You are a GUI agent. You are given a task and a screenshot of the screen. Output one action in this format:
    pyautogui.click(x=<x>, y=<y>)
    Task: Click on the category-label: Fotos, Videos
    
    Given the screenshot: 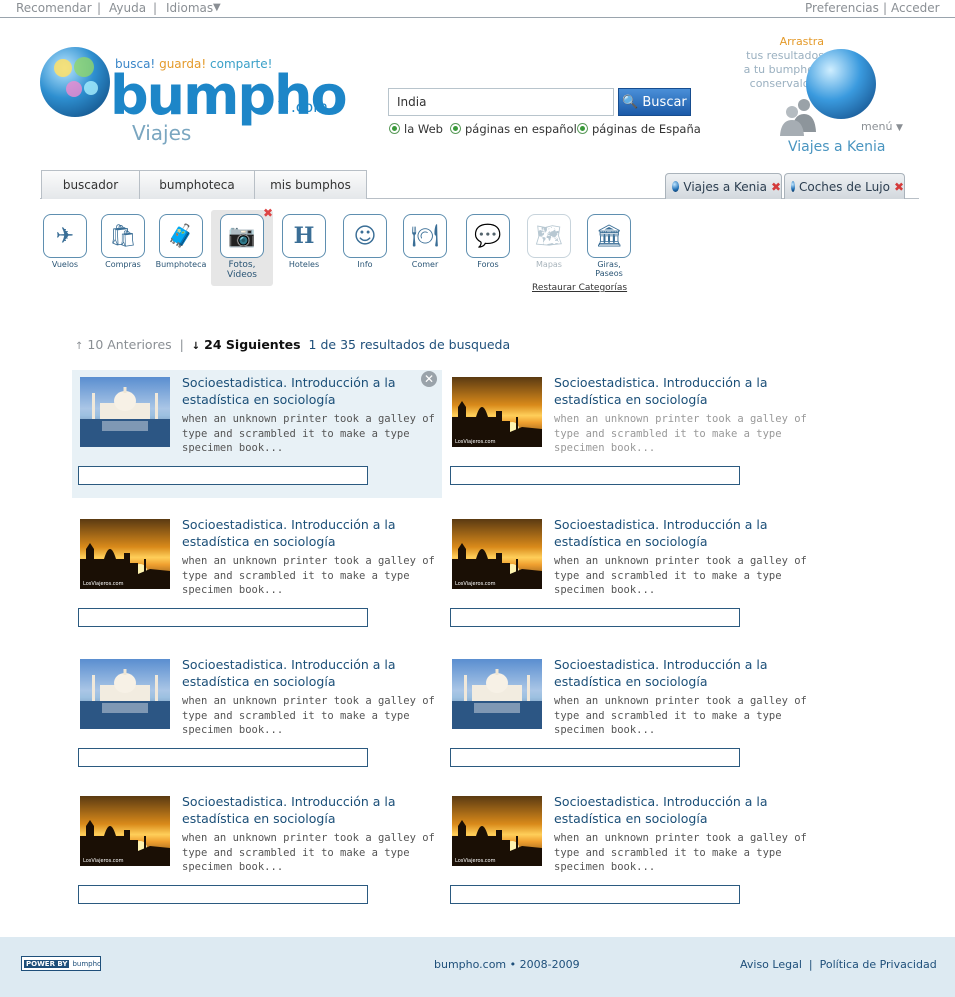 What is the action you would take?
    pyautogui.click(x=242, y=270)
    